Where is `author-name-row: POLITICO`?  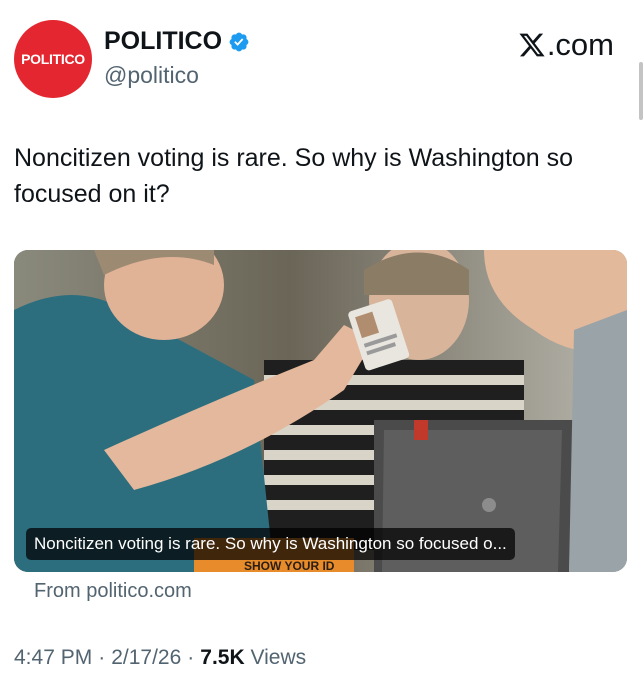 author-name-row: POLITICO is located at coordinates (177, 41).